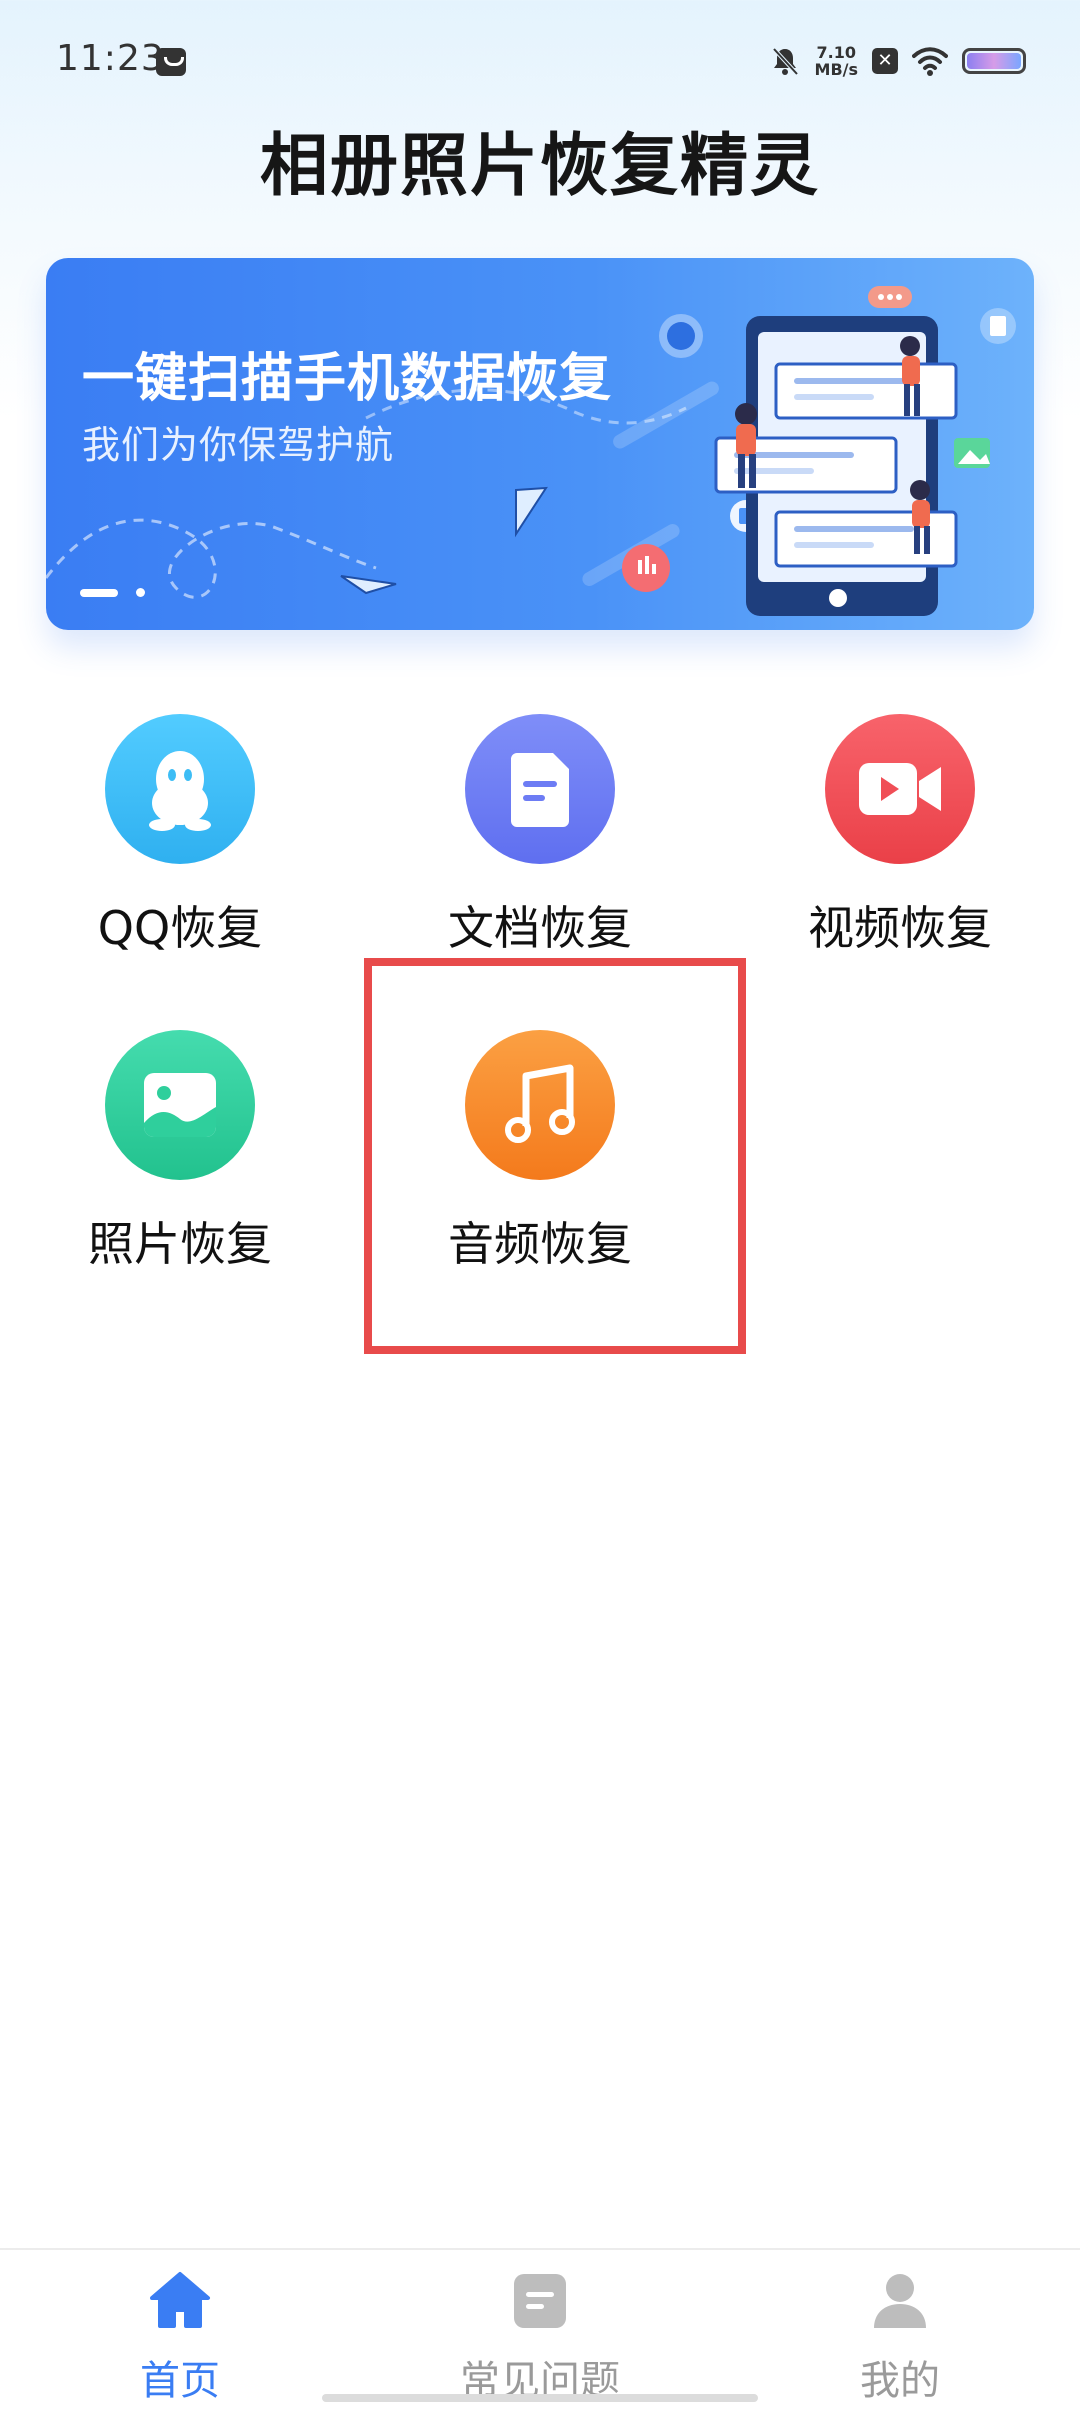 This screenshot has width=1080, height=2410. What do you see at coordinates (900, 789) in the screenshot?
I see `video-camera-icon` at bounding box center [900, 789].